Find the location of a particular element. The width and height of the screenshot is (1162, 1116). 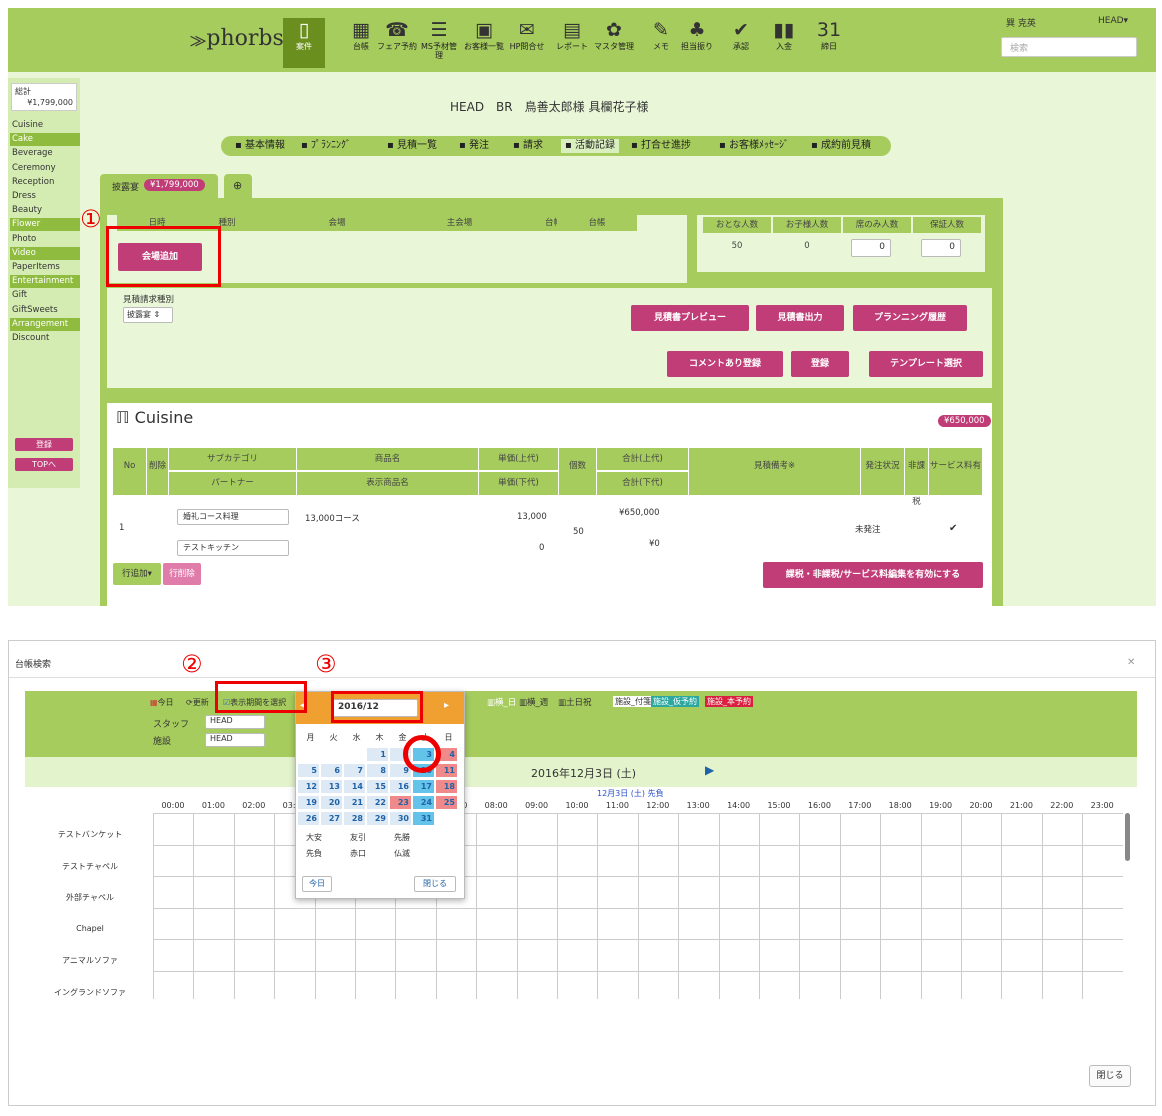

sidebar-item-beauty: Beauty is located at coordinates (45, 210).